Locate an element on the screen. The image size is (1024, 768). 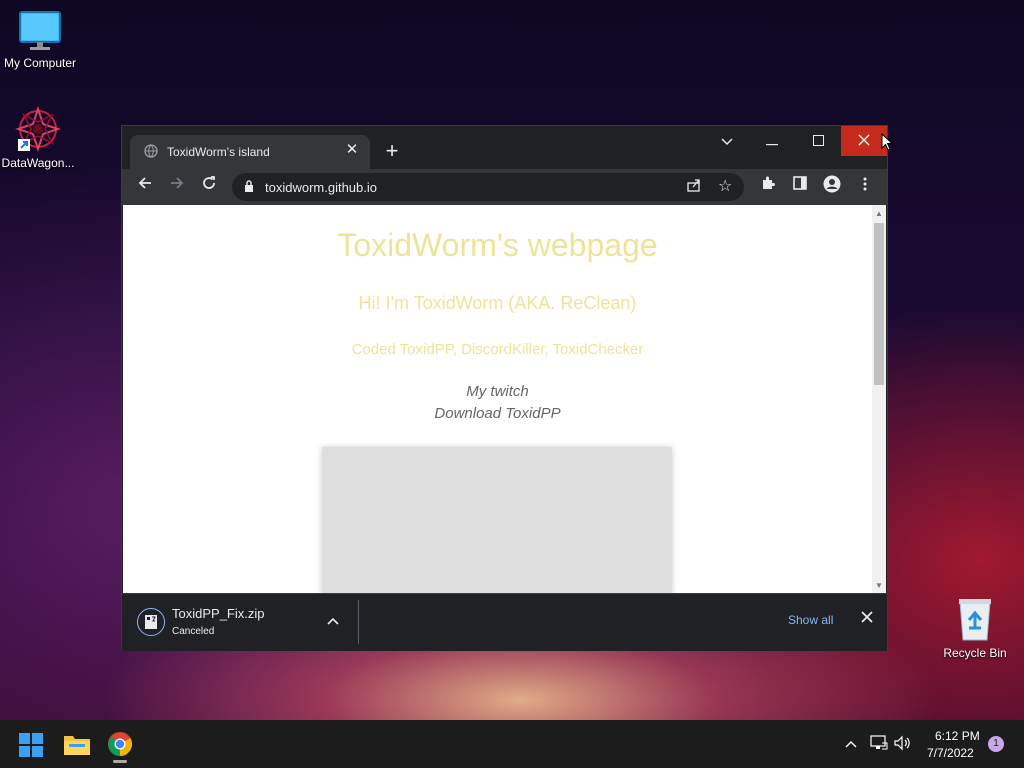
file-explorer-icon is located at coordinates (77, 747).